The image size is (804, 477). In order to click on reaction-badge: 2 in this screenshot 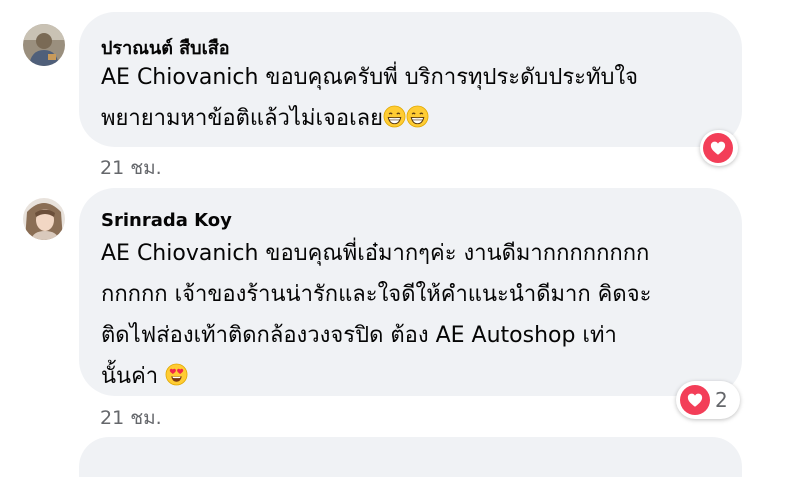, I will do `click(708, 400)`.